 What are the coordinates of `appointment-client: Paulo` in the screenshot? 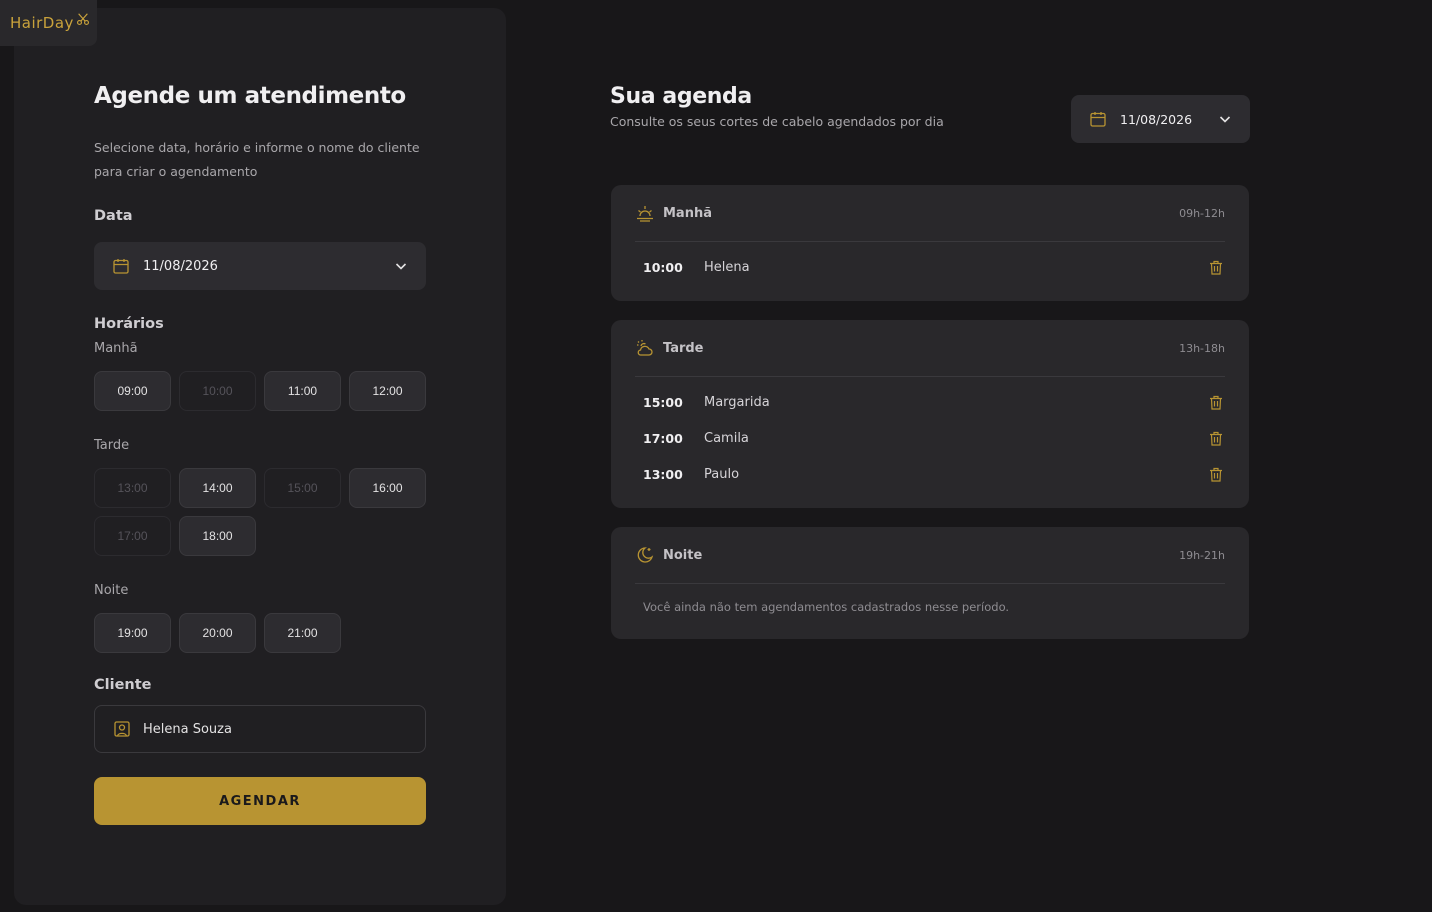 It's located at (722, 474).